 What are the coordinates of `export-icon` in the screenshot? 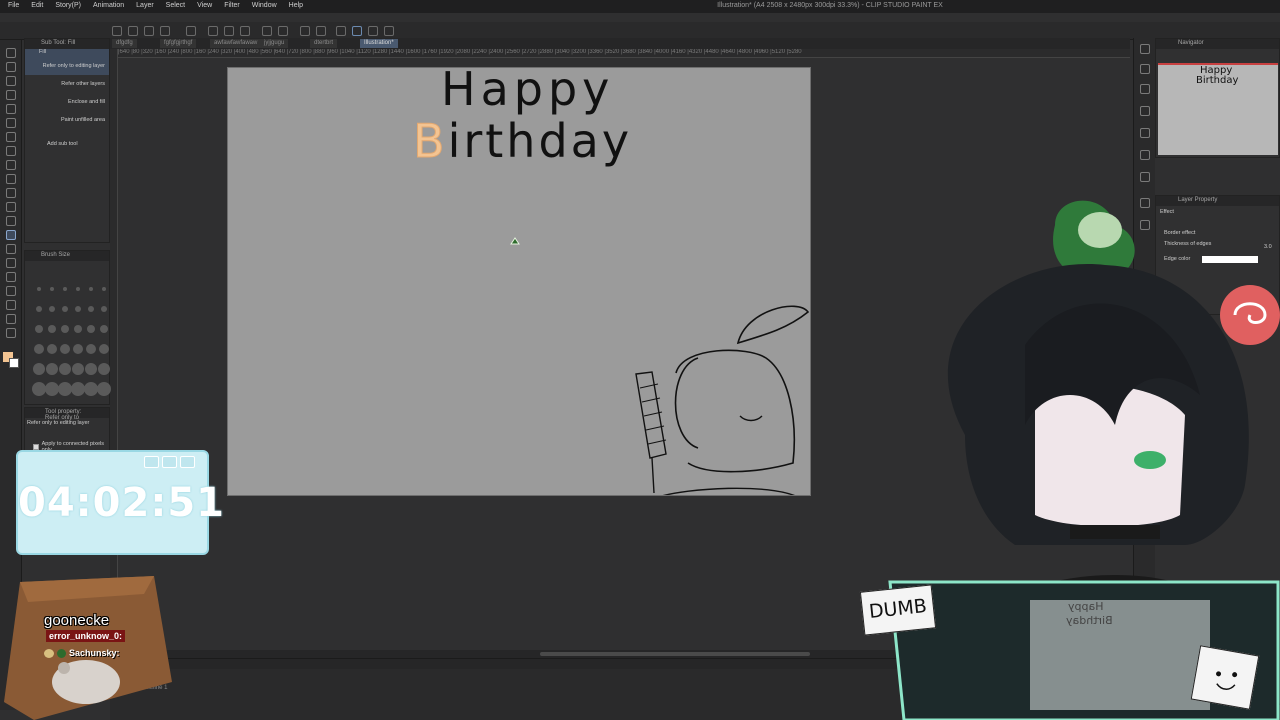 It's located at (165, 31).